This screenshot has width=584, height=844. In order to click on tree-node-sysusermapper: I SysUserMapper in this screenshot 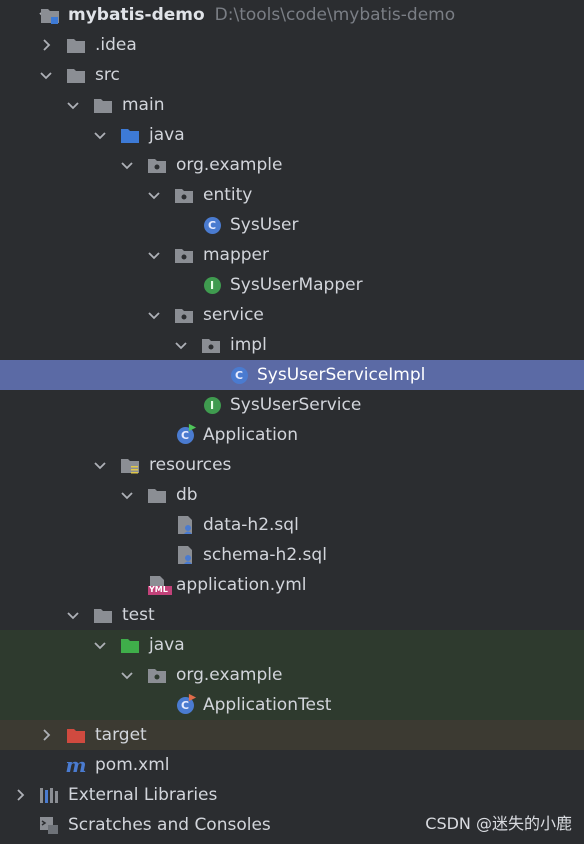, I will do `click(292, 285)`.